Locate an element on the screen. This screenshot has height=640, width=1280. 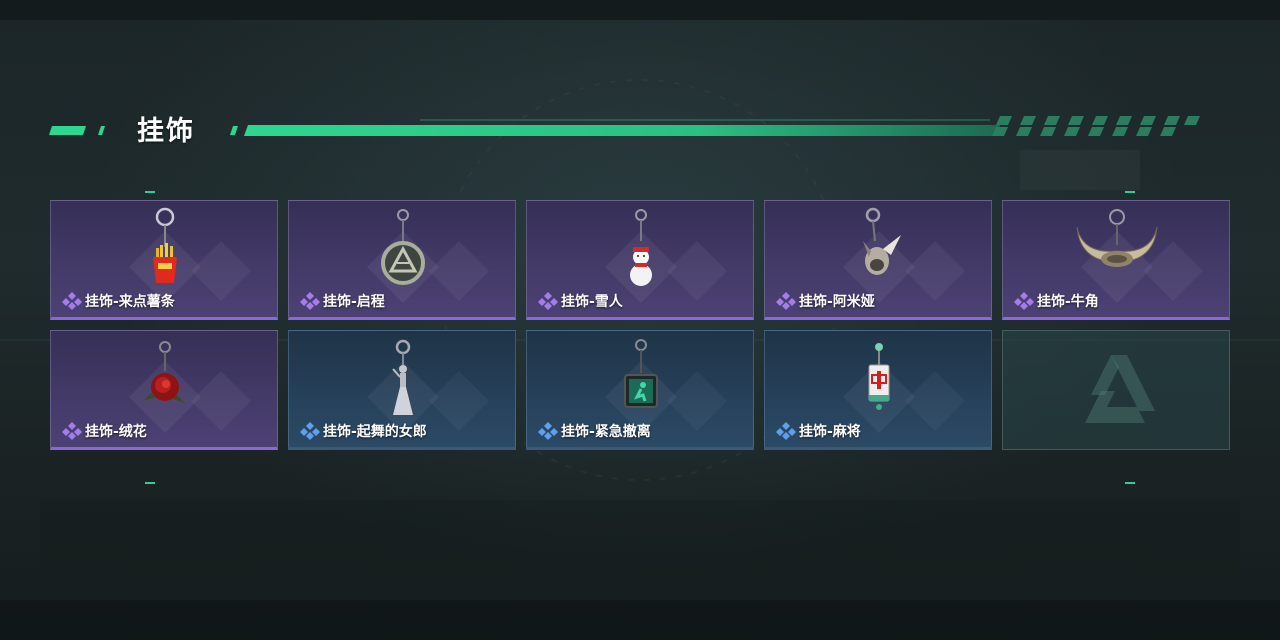
fries-charm-icon is located at coordinates (165, 245).